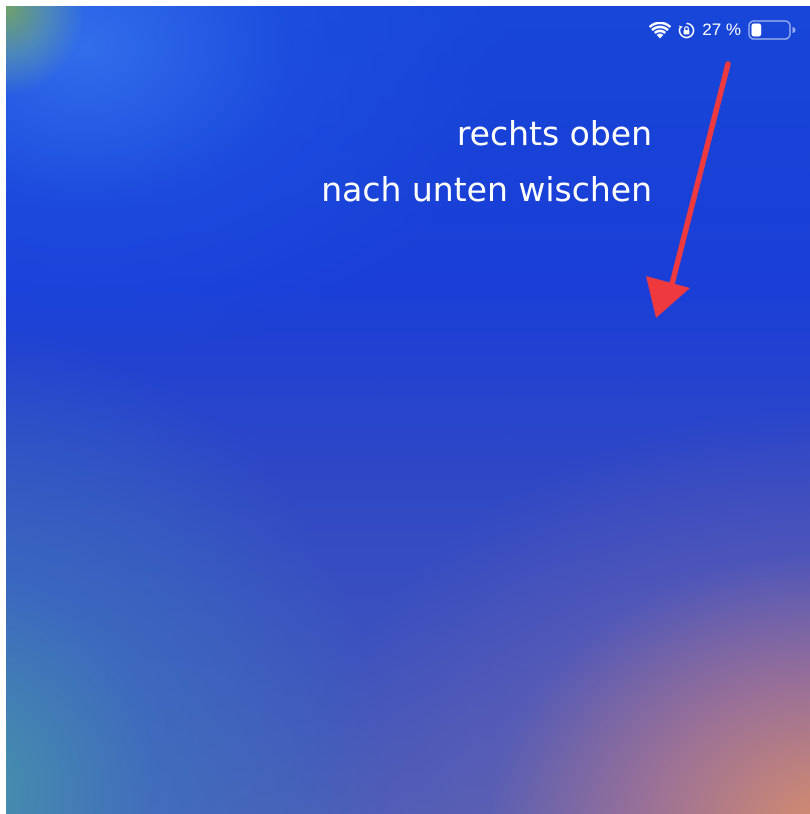 The width and height of the screenshot is (810, 814). Describe the element at coordinates (688, 189) in the screenshot. I see `swipe-direction-arrow-icon` at that location.